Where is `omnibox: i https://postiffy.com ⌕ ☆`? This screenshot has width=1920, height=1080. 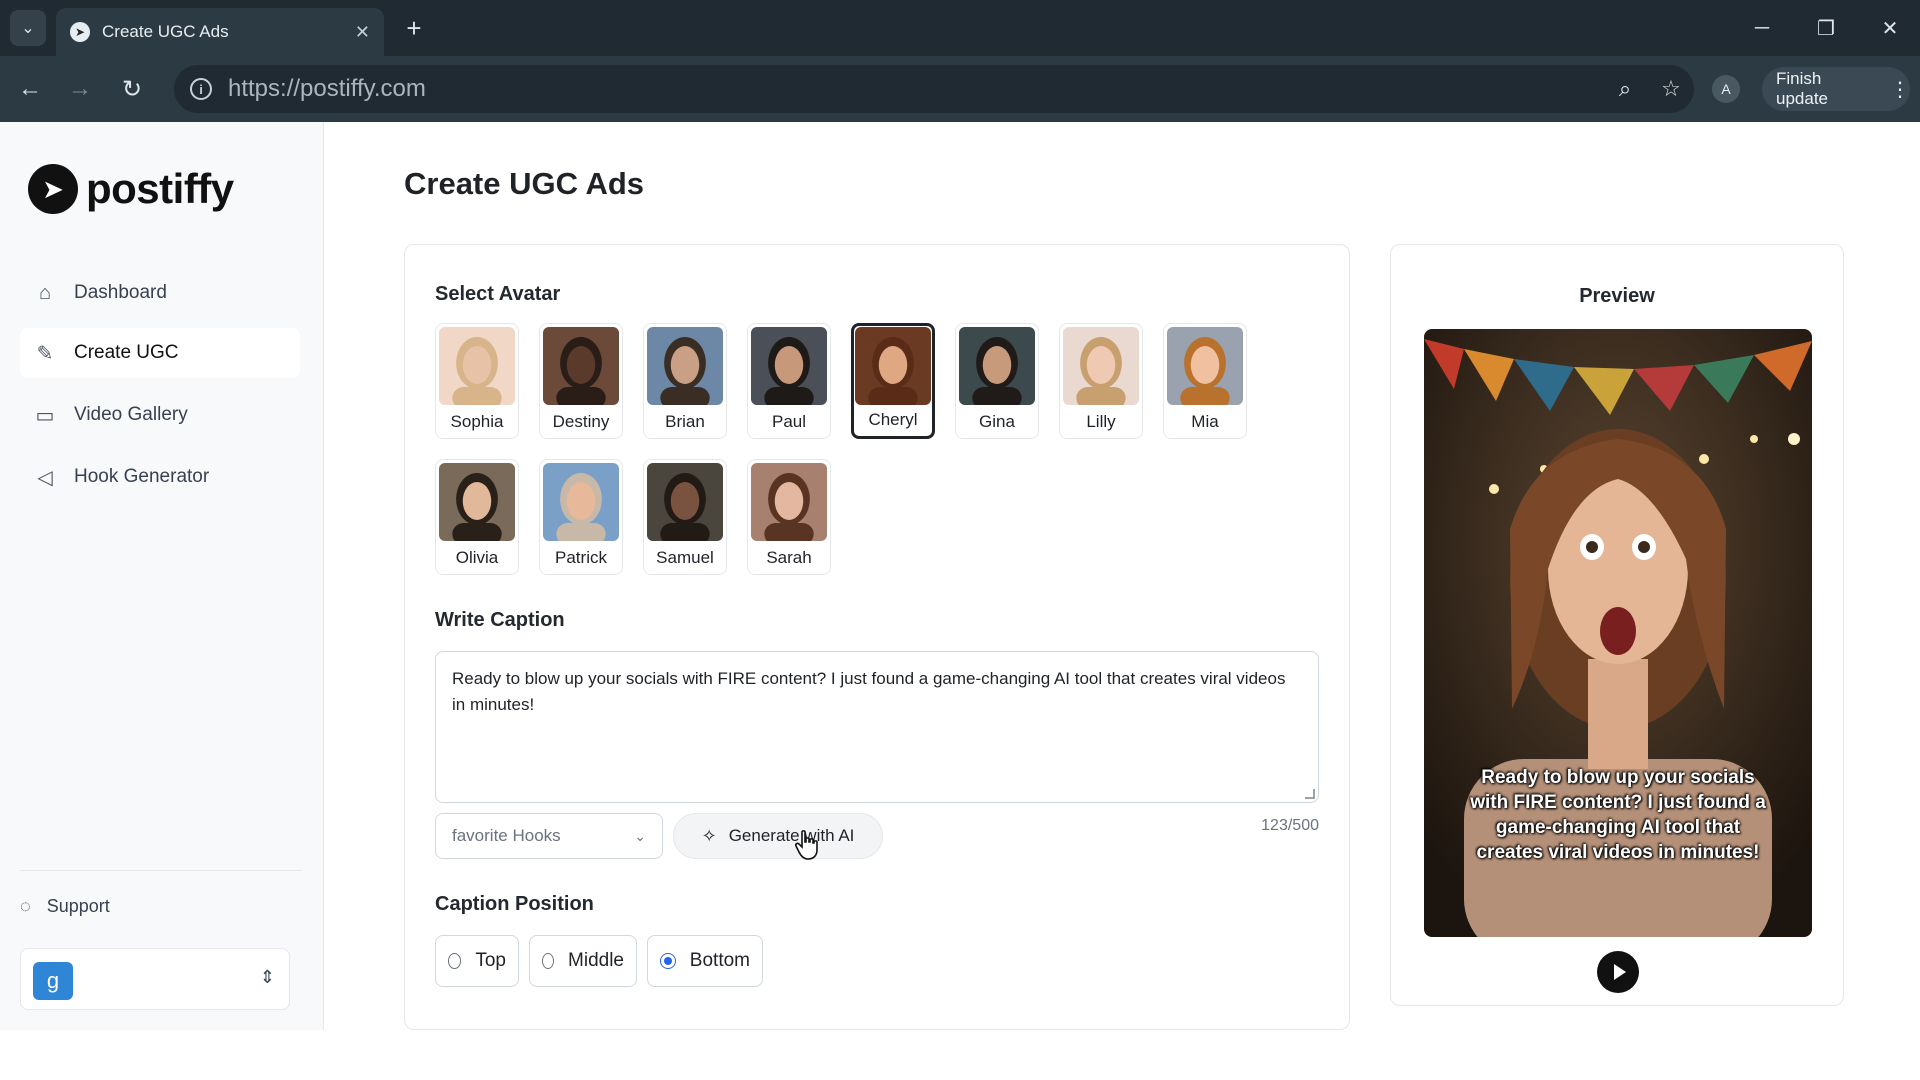
omnibox: i https://postiffy.com ⌕ ☆ is located at coordinates (934, 89).